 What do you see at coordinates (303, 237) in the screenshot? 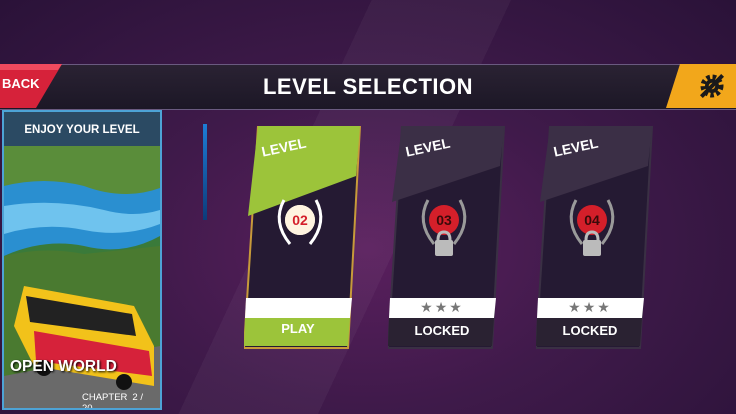
I see `level-card-02: LEVEL 02 PLAY` at bounding box center [303, 237].